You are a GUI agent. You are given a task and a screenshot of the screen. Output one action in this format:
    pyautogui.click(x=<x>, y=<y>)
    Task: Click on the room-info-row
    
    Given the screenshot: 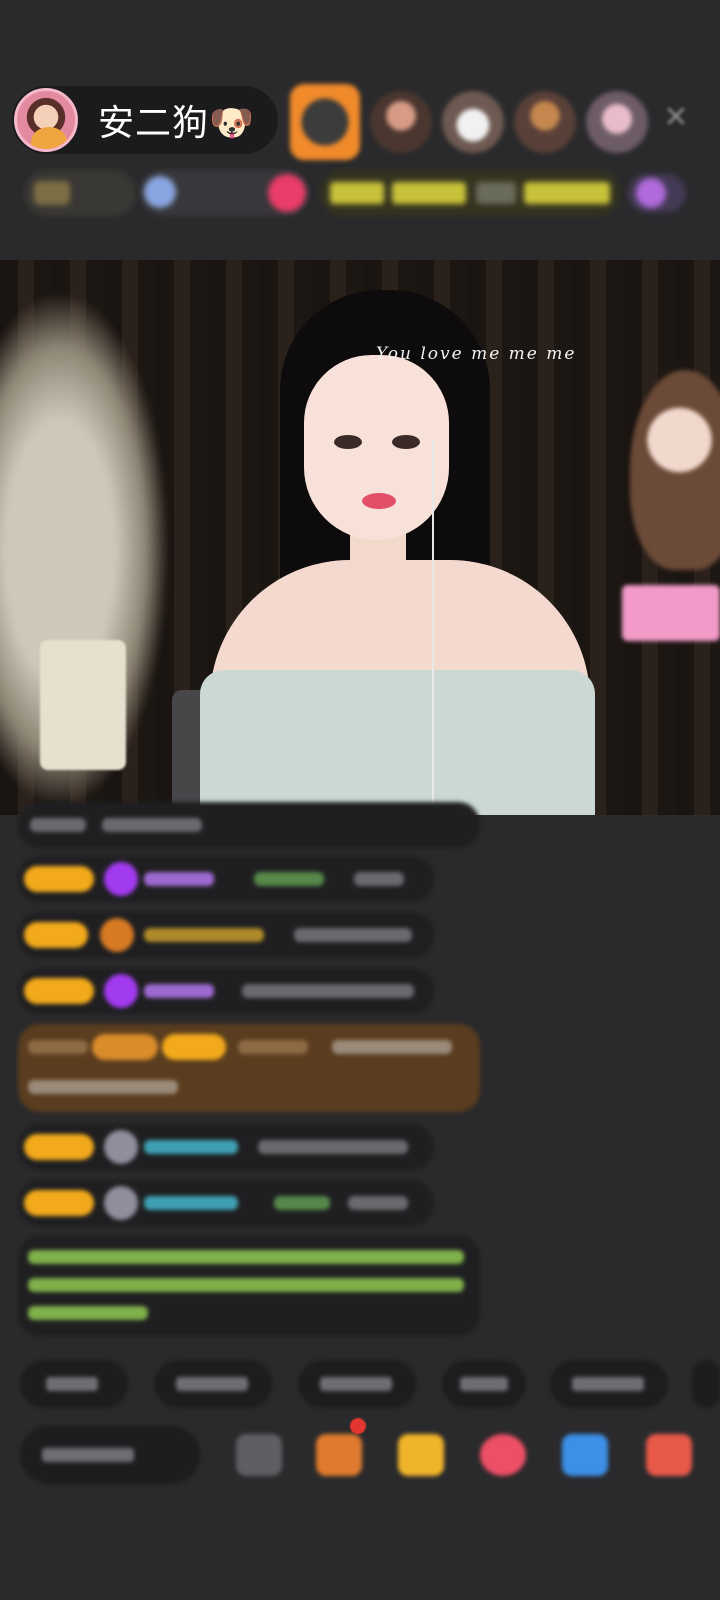 What is the action you would take?
    pyautogui.click(x=360, y=193)
    